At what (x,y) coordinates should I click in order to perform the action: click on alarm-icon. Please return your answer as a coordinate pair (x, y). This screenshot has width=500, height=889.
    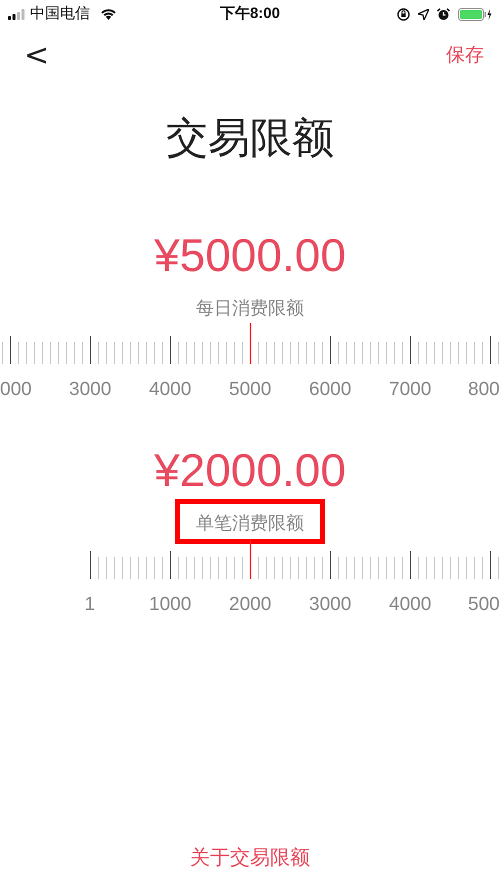
    Looking at the image, I should click on (443, 14).